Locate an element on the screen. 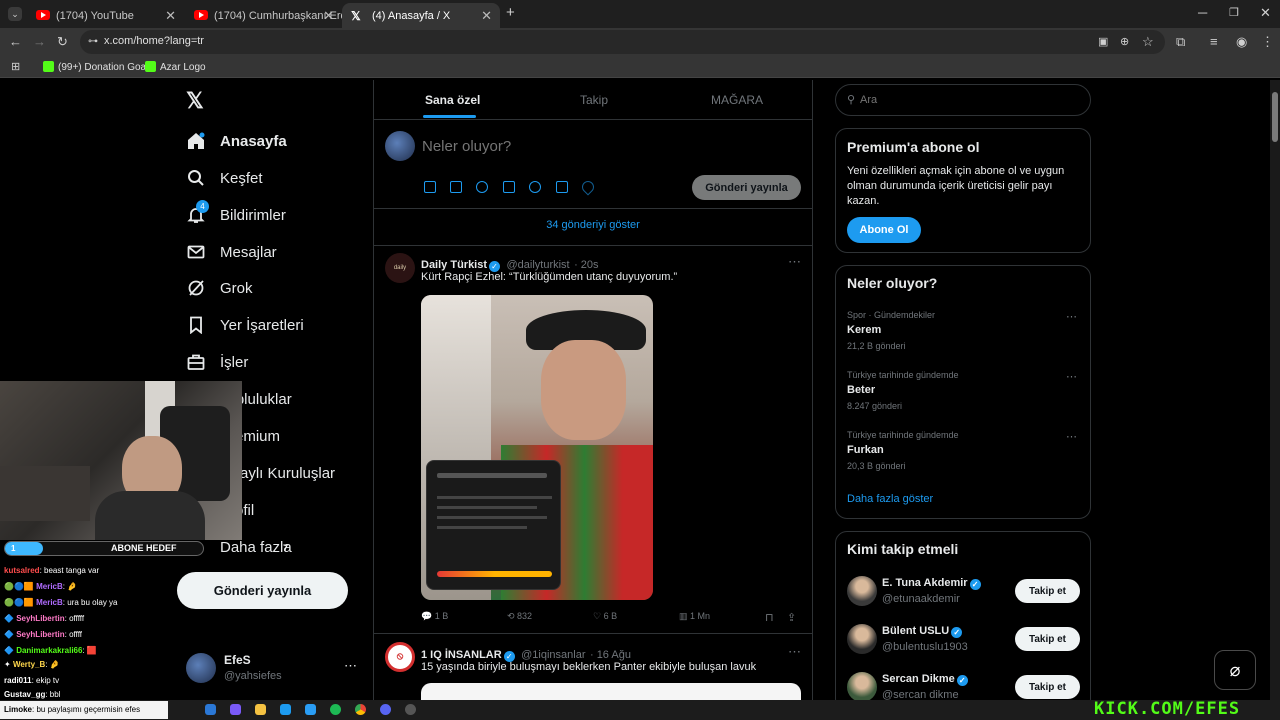  chat-badges-icon: ✦ is located at coordinates (8, 664).